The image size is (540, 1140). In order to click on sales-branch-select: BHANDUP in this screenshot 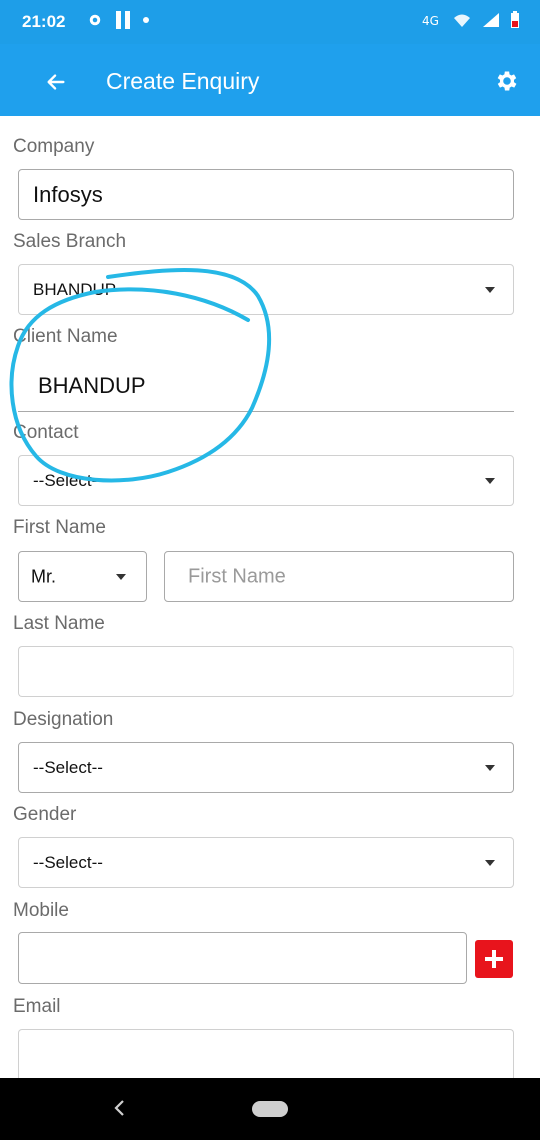, I will do `click(266, 289)`.